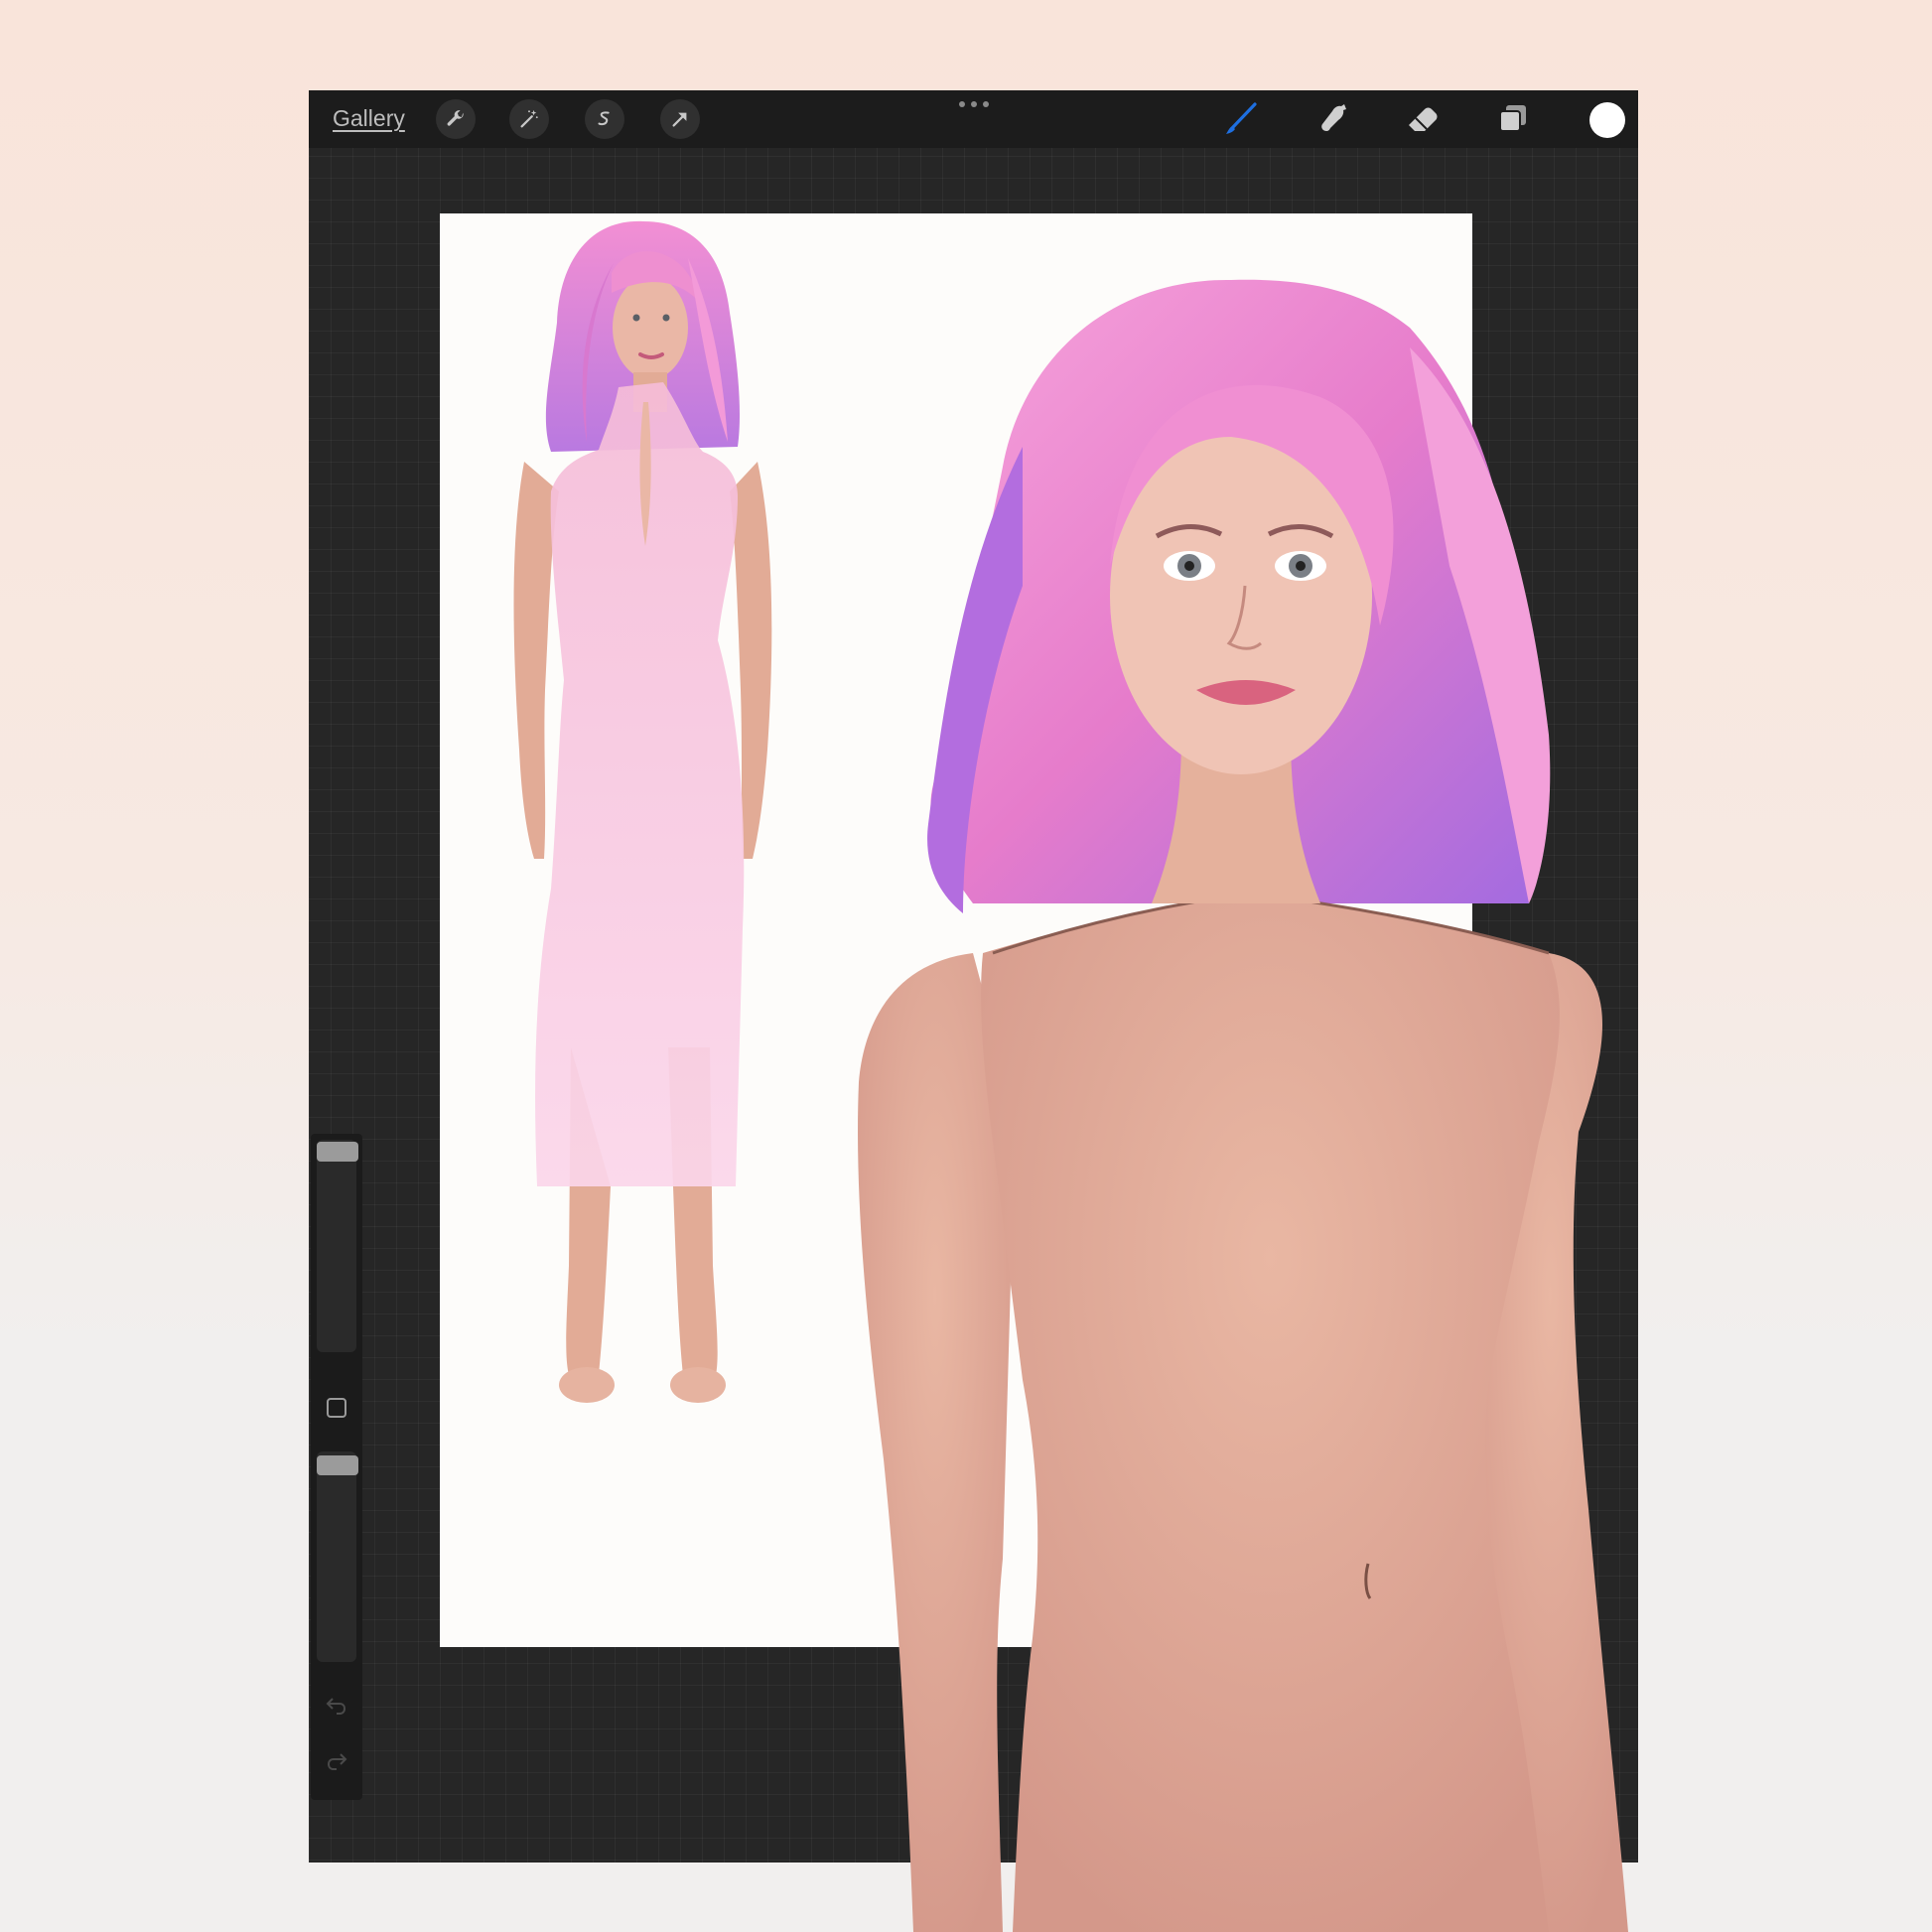 Image resolution: width=1932 pixels, height=1932 pixels. Describe the element at coordinates (336, 1557) in the screenshot. I see `opacity-slider` at that location.